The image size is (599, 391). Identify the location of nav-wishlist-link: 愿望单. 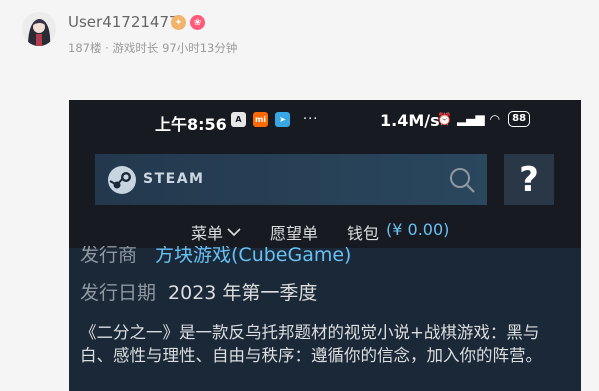
(294, 232).